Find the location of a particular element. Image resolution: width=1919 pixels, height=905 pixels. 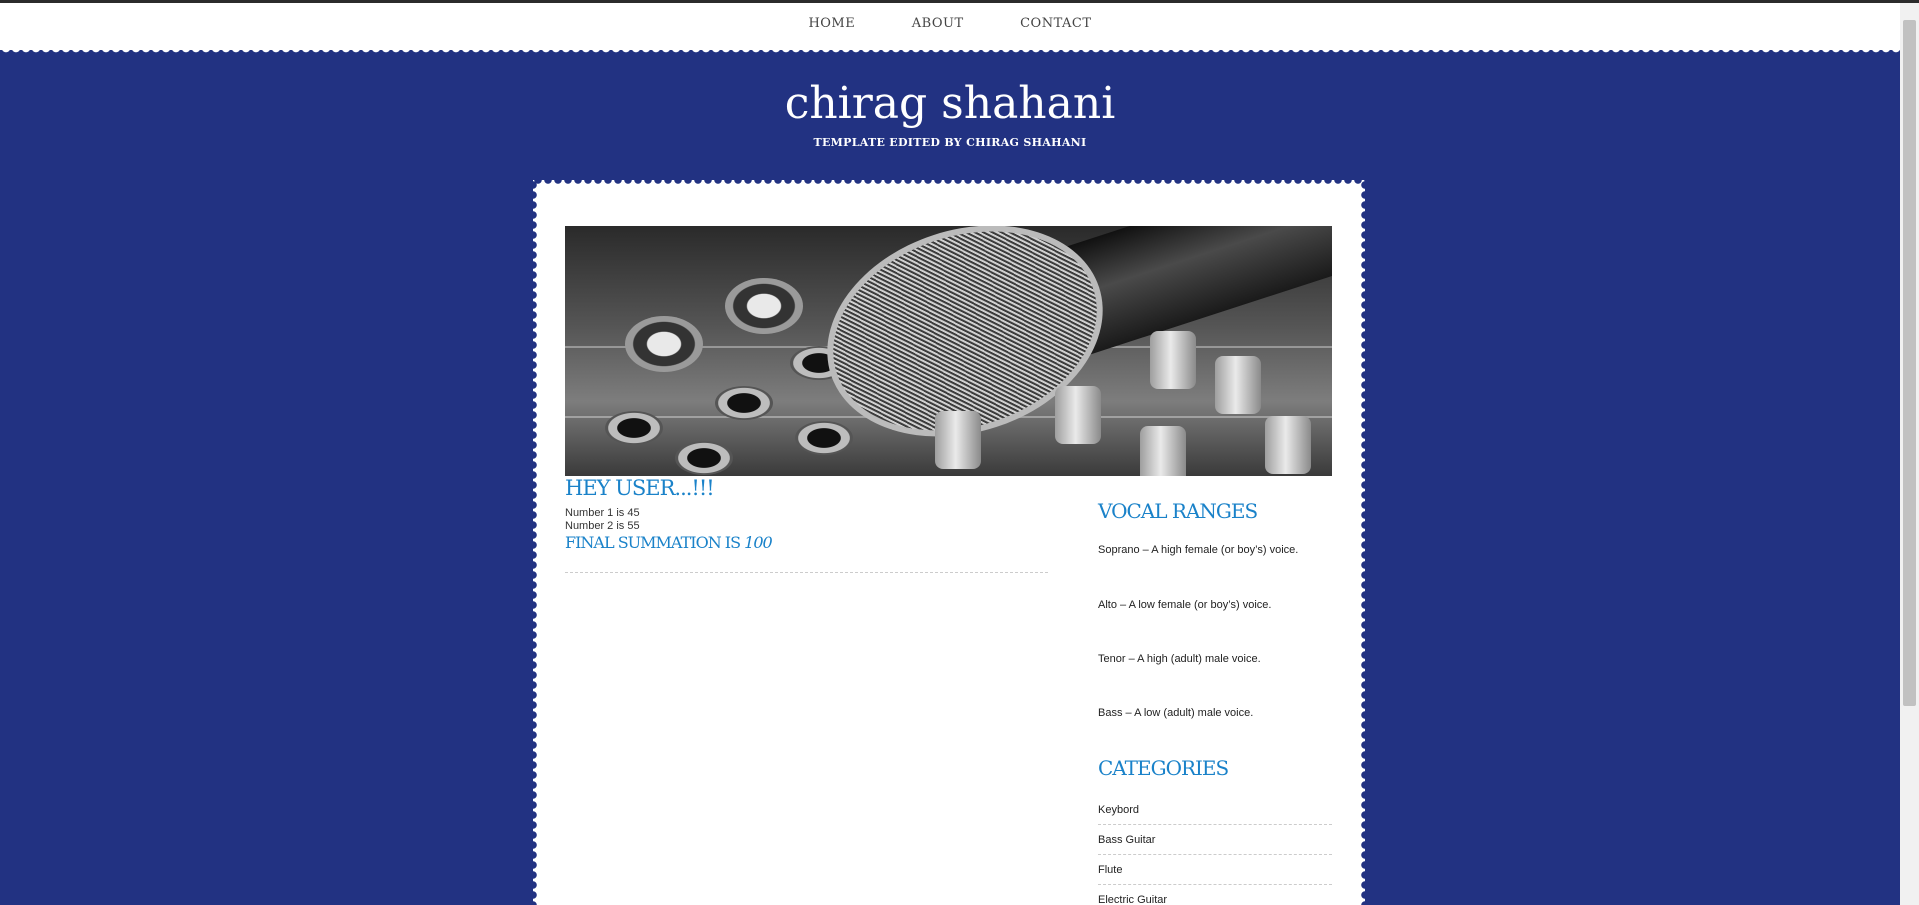

summation-label: FINAL SUMMATION IS is located at coordinates (653, 542).